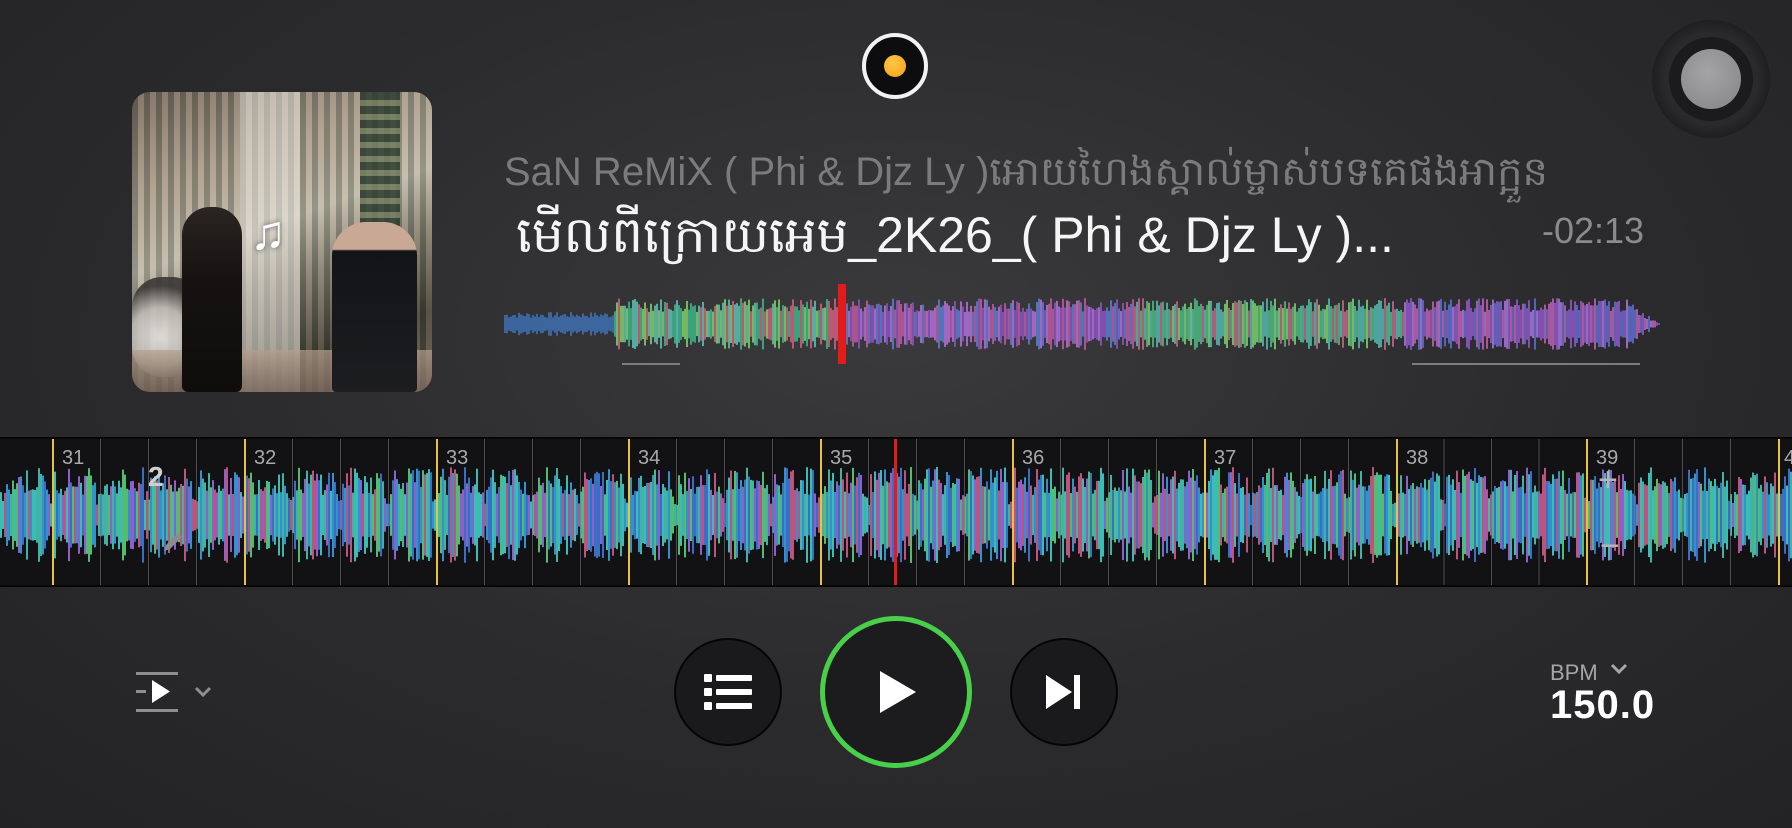 This screenshot has height=828, width=1792. Describe the element at coordinates (1225, 458) in the screenshot. I see `beat-number: 37` at that location.